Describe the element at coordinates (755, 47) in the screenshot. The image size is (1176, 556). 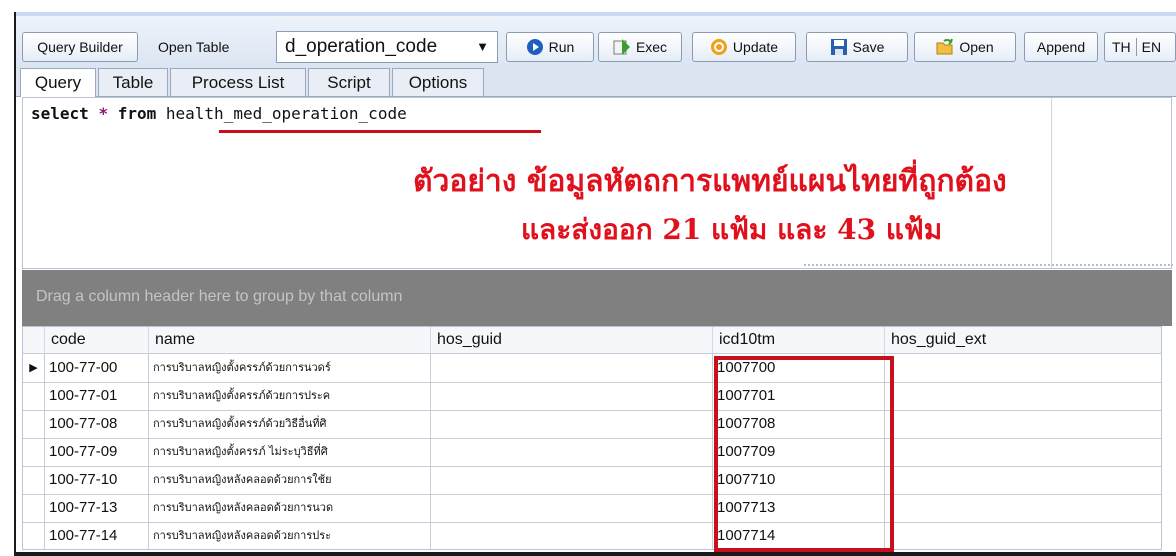
I see `update-label: Update` at that location.